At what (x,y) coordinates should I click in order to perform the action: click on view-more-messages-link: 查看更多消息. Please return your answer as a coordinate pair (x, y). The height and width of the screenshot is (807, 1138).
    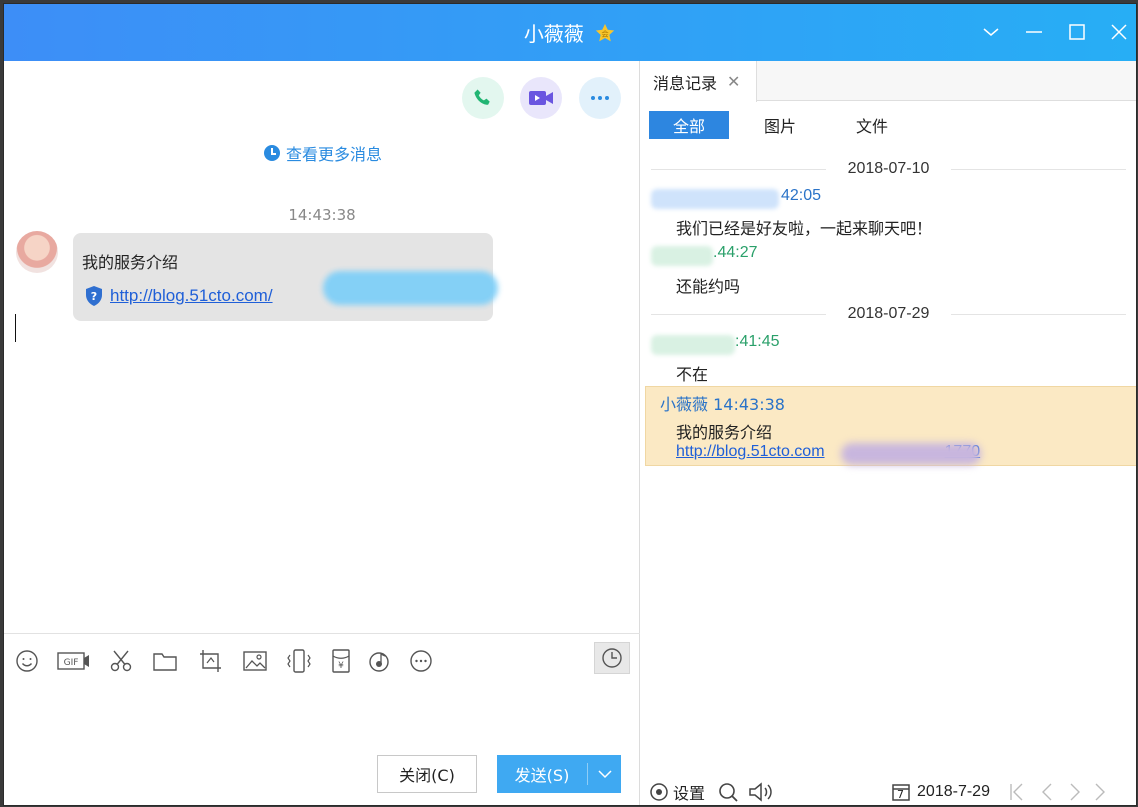
    Looking at the image, I should click on (323, 153).